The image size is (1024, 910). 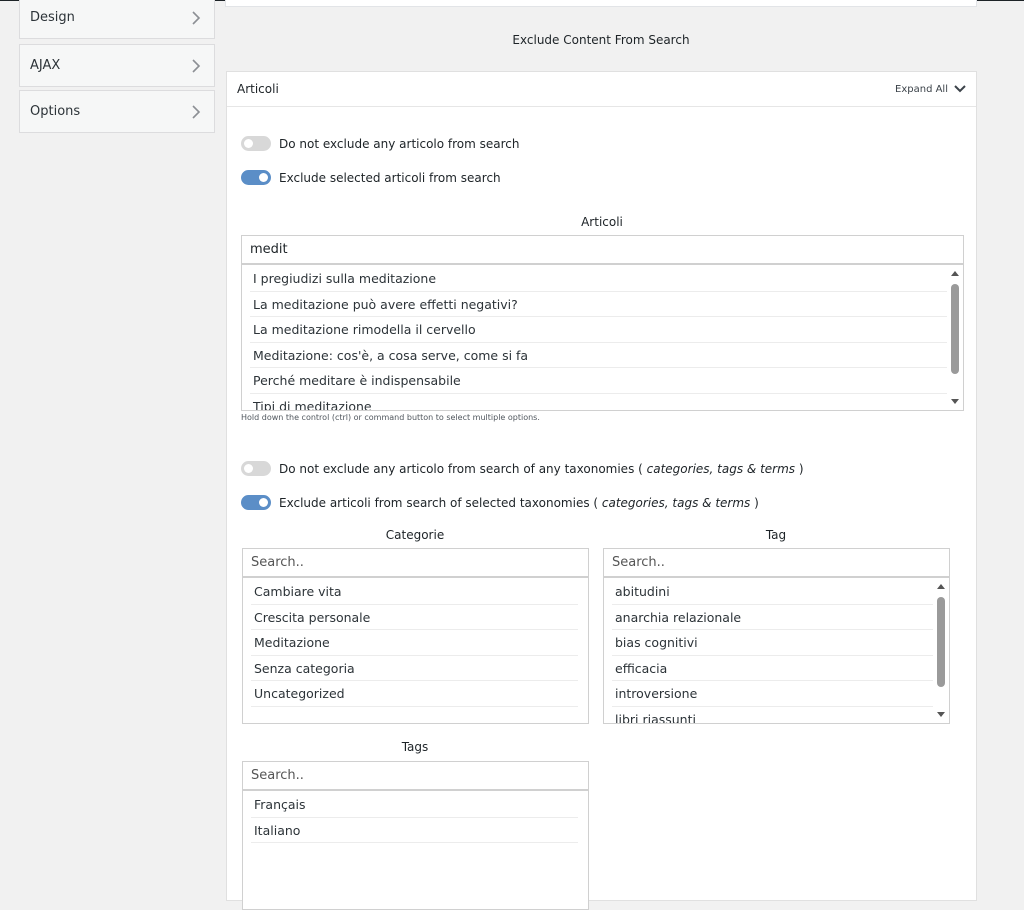 I want to click on not-exclude-toggle-row: Do not exclude any articolo from search, so click(x=380, y=143).